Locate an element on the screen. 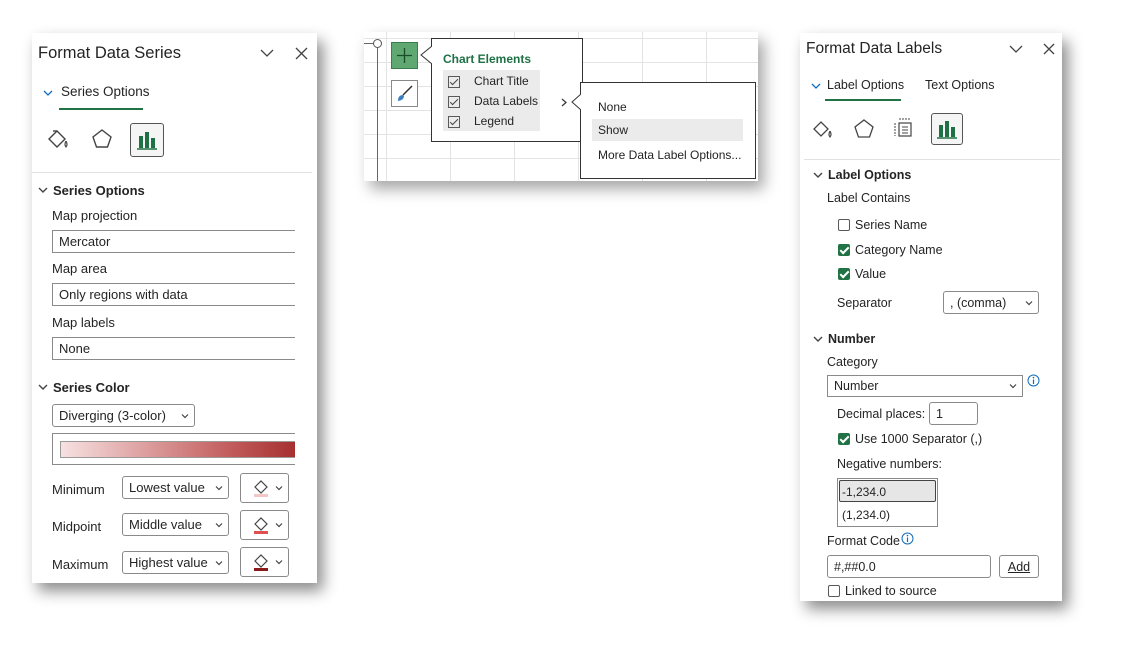 This screenshot has height=667, width=1128. section-series-color: Series Color is located at coordinates (91, 387).